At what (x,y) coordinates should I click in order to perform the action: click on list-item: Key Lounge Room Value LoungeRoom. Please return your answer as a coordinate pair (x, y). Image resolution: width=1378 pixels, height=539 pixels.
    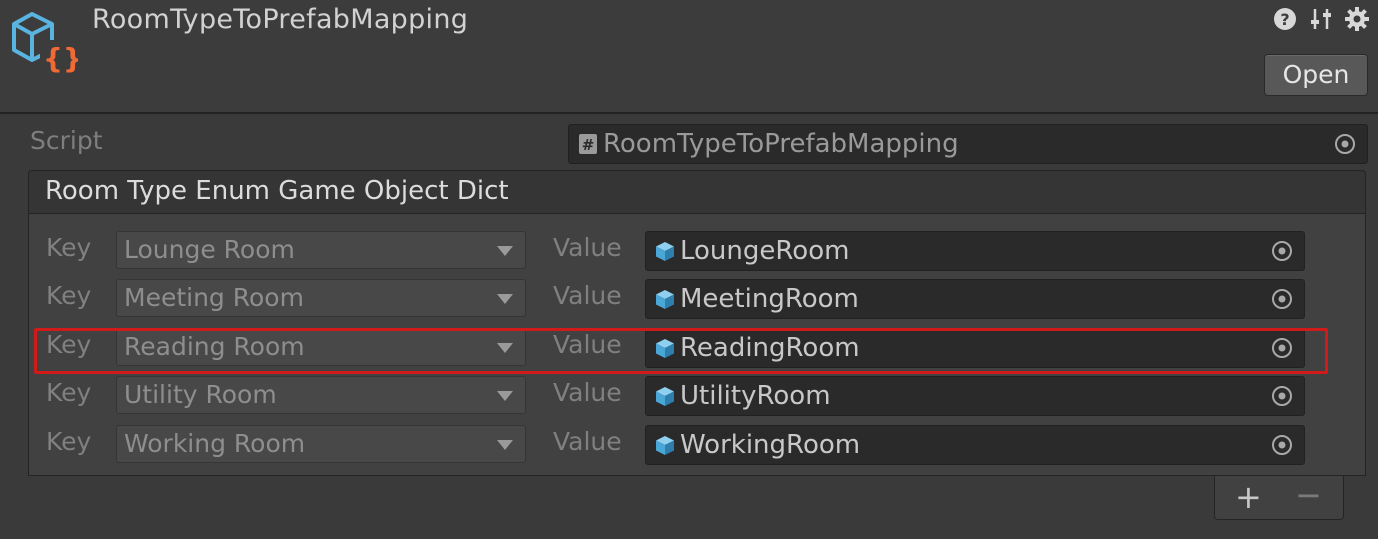
    Looking at the image, I should click on (689, 250).